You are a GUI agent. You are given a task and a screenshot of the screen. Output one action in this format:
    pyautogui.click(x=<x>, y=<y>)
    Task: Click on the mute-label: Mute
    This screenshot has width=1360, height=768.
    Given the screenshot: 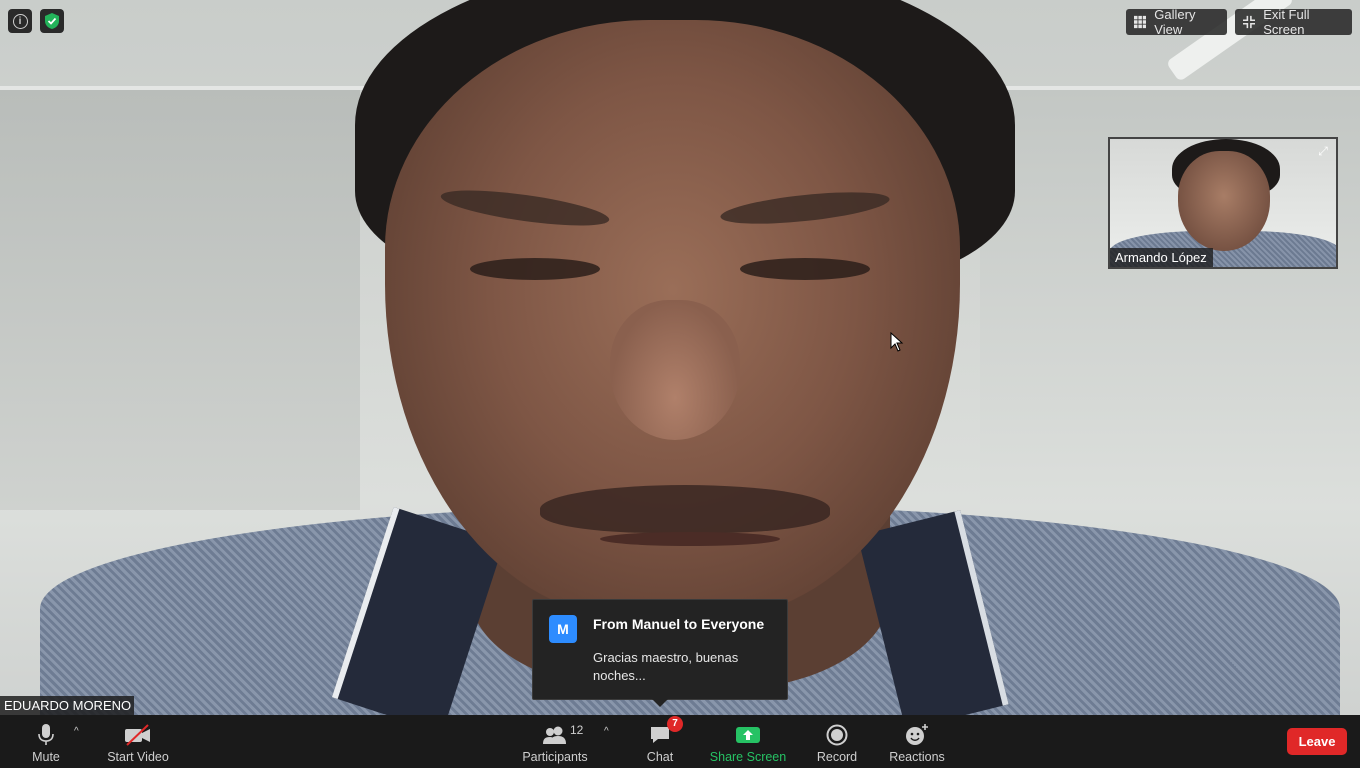 What is the action you would take?
    pyautogui.click(x=46, y=757)
    